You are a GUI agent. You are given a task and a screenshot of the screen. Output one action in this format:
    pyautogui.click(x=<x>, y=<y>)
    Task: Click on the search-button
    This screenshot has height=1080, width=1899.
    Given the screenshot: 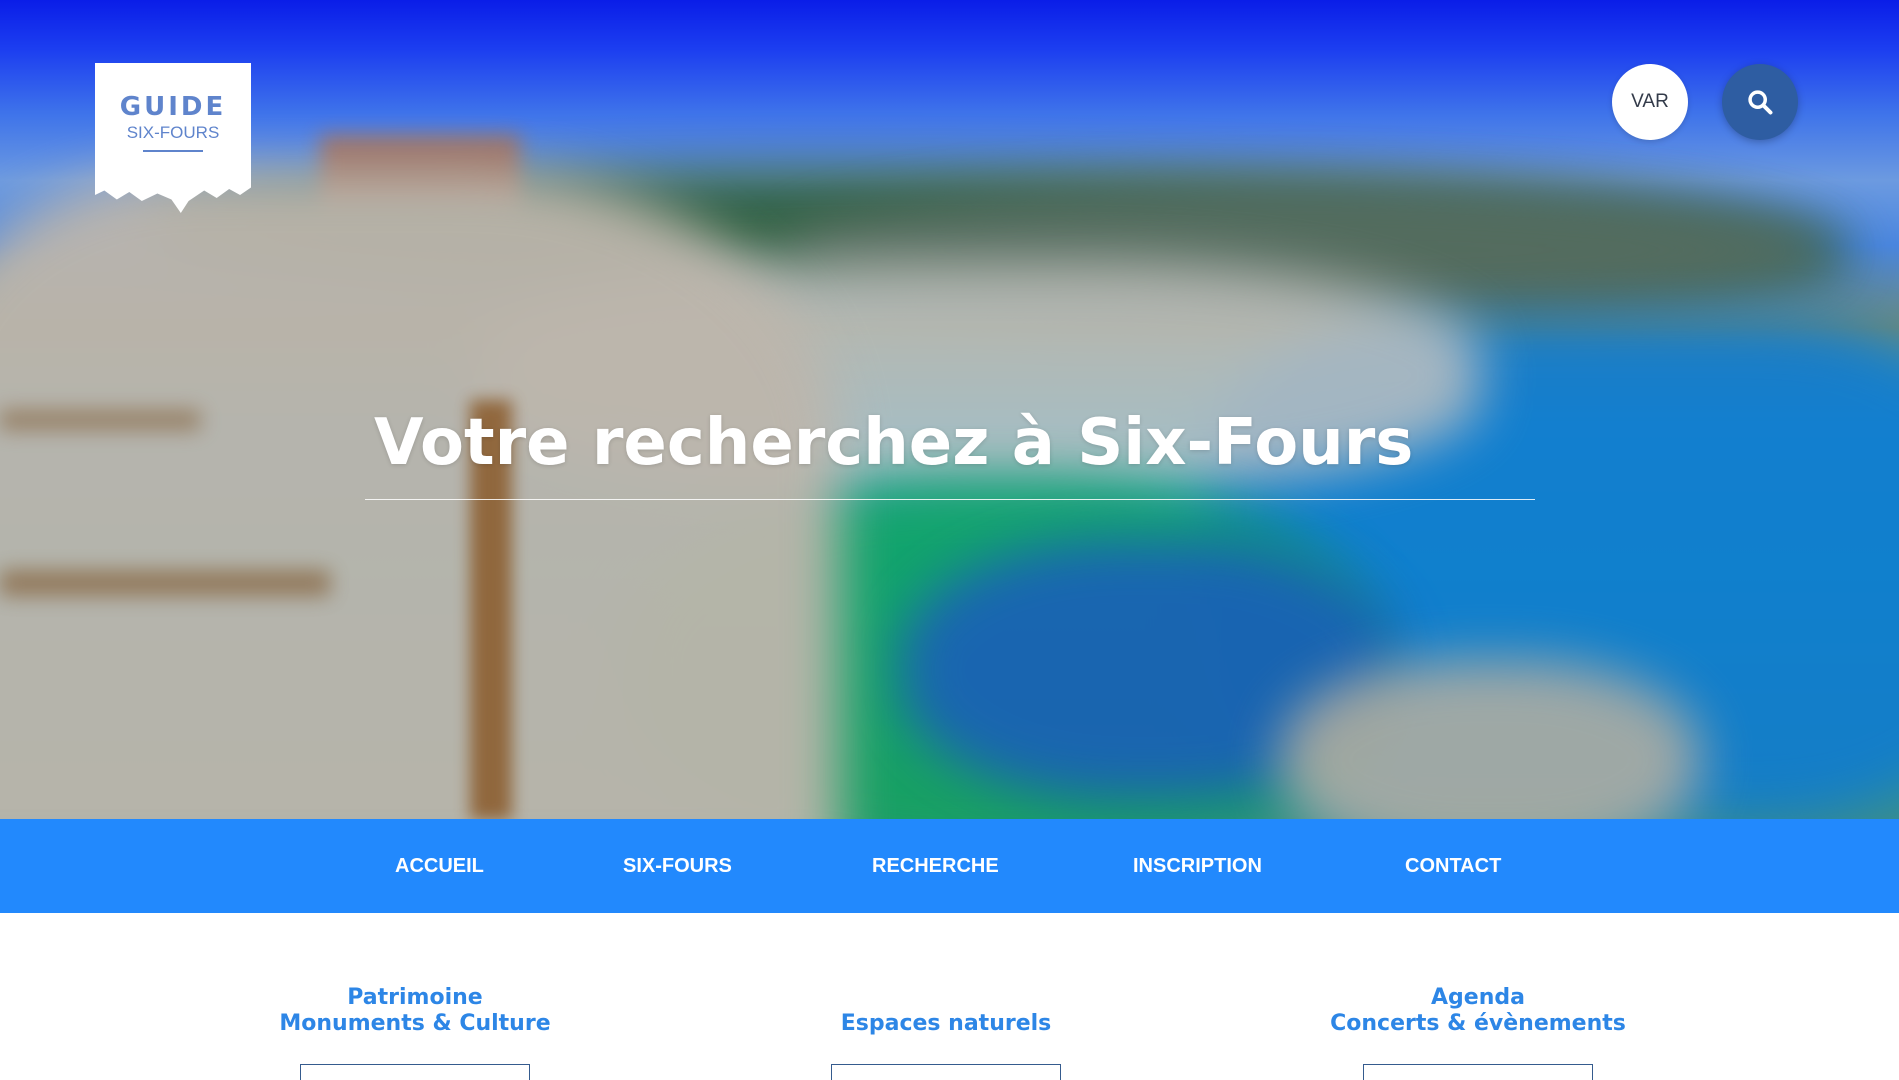 What is the action you would take?
    pyautogui.click(x=1760, y=102)
    